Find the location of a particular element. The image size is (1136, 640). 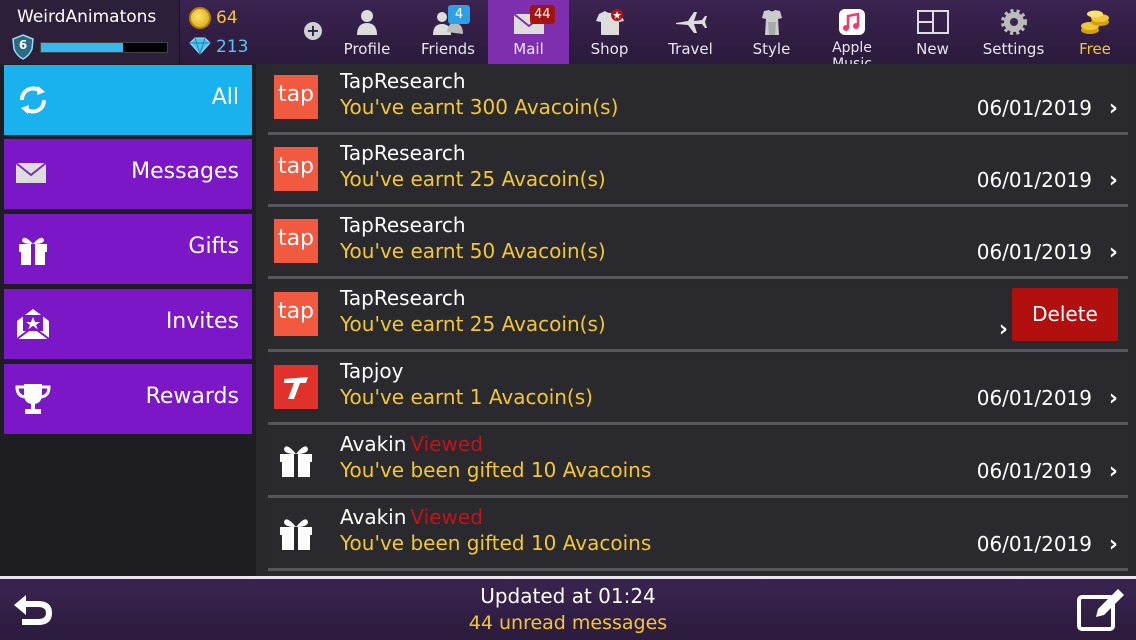

notification-badge: 44 is located at coordinates (542, 14).